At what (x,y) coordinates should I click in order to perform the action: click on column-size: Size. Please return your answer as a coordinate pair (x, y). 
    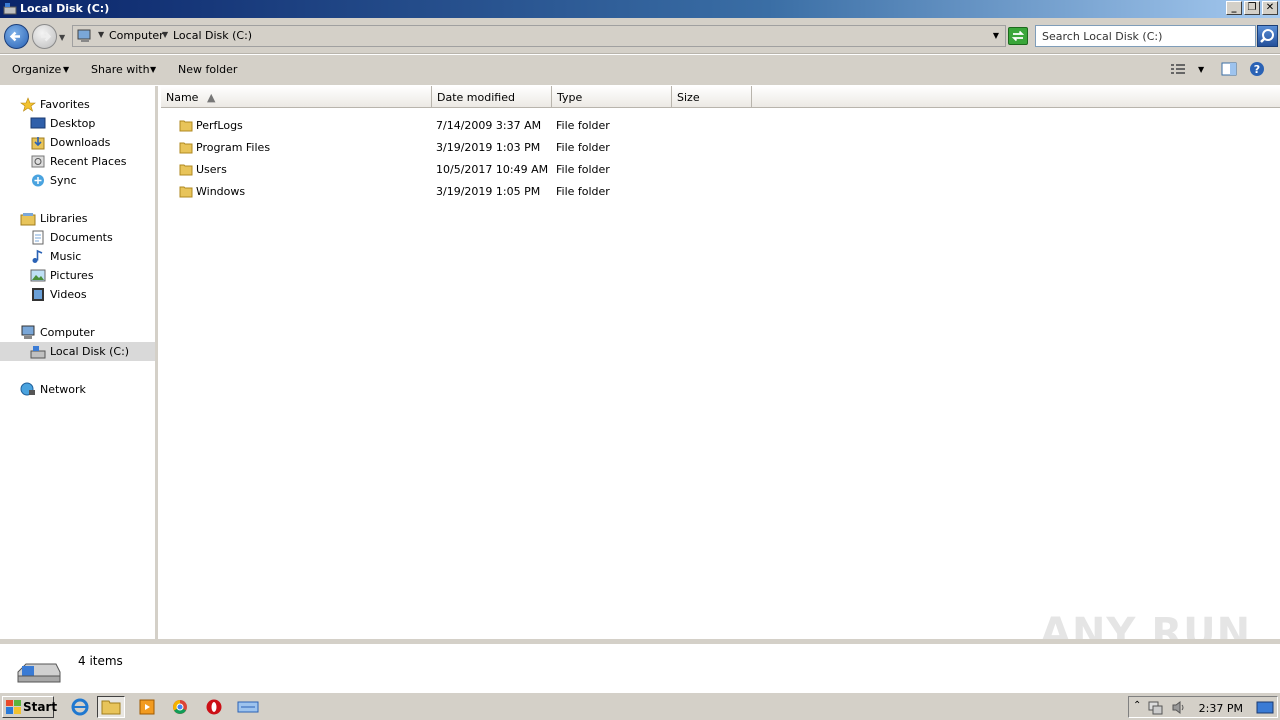
    Looking at the image, I should click on (712, 97).